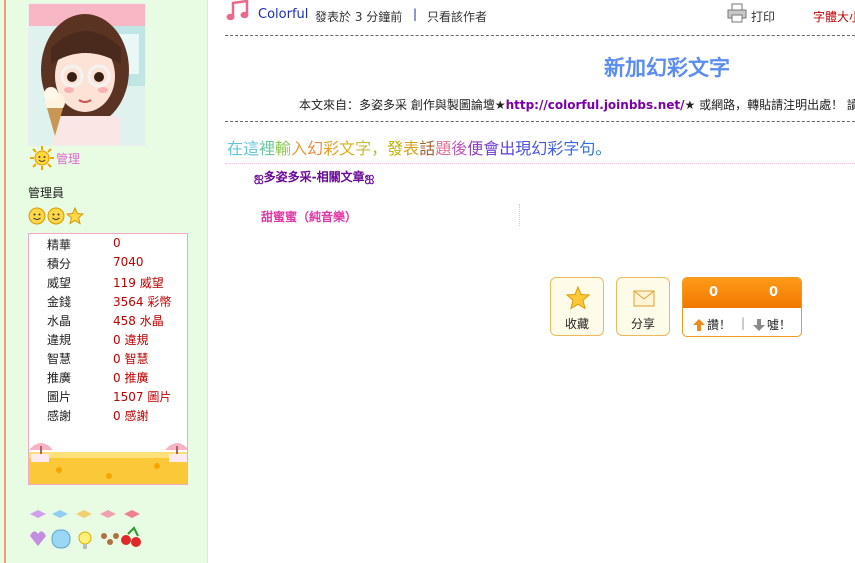 The height and width of the screenshot is (563, 855). Describe the element at coordinates (699, 325) in the screenshot. I see `arrow-up-icon` at that location.